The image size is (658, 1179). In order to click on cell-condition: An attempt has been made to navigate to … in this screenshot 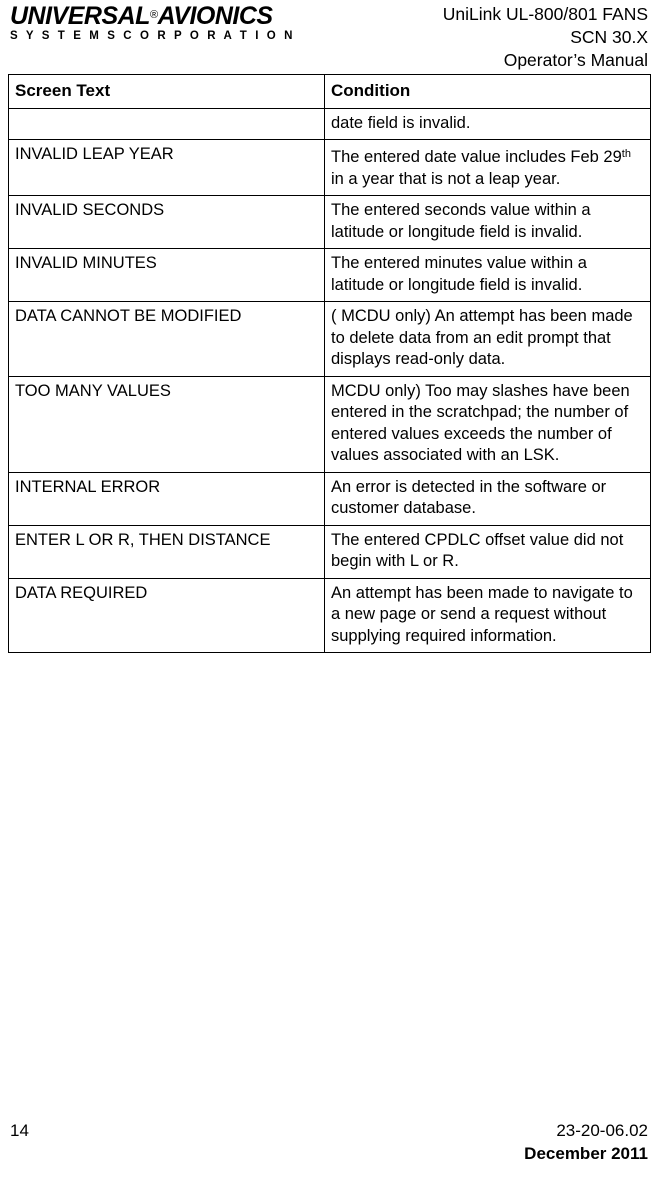, I will do `click(487, 615)`.